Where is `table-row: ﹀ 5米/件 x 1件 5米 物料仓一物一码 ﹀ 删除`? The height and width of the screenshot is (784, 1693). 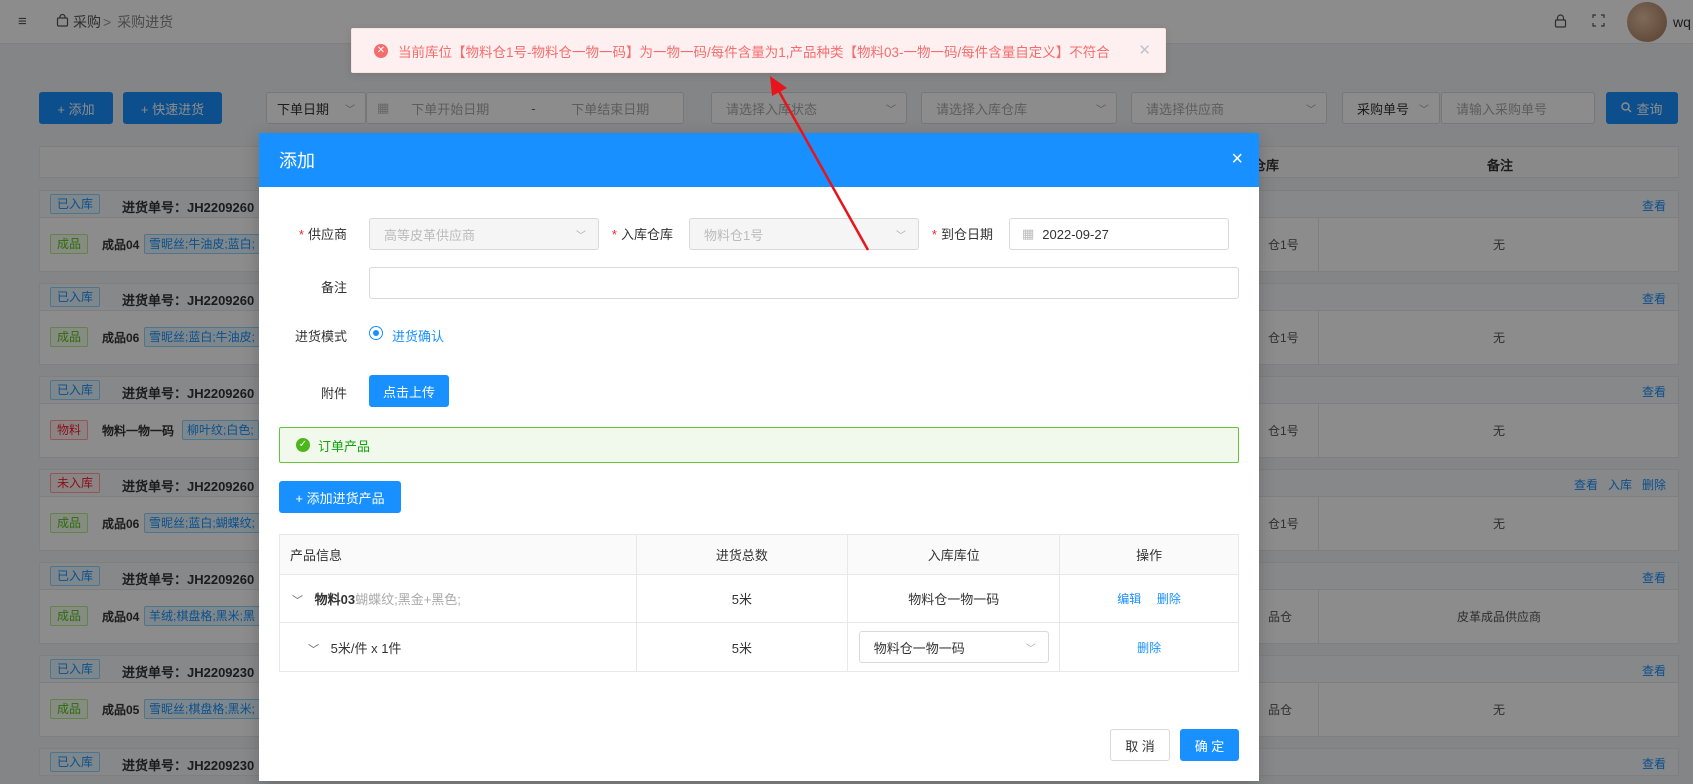 table-row: ﹀ 5米/件 x 1件 5米 物料仓一物一码 ﹀ 删除 is located at coordinates (759, 647).